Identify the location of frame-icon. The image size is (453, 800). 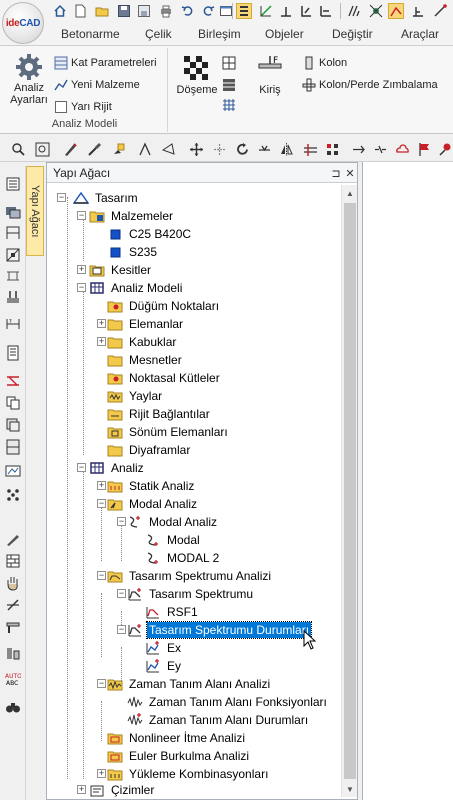
(13, 275).